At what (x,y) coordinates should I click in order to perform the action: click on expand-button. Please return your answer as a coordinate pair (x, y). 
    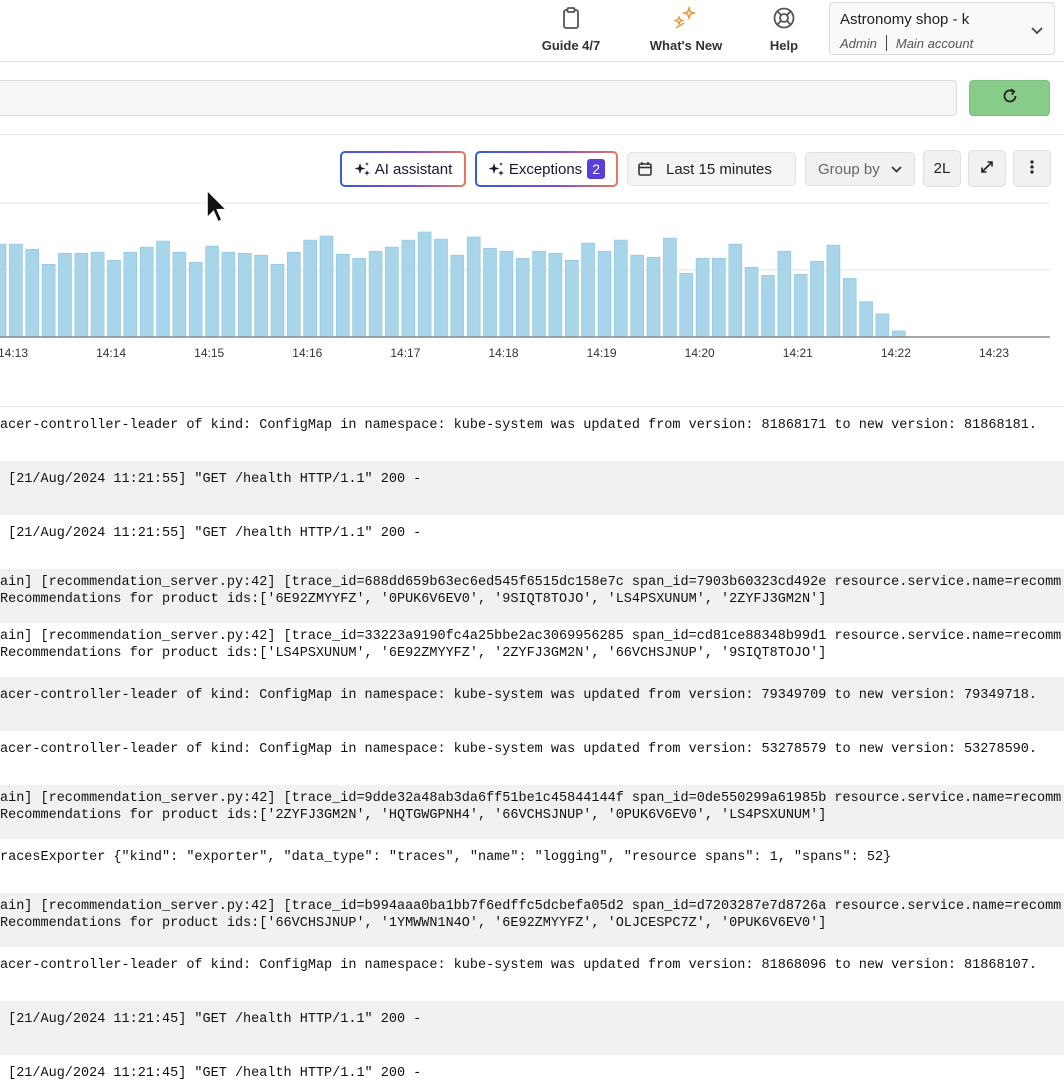
    Looking at the image, I should click on (987, 168).